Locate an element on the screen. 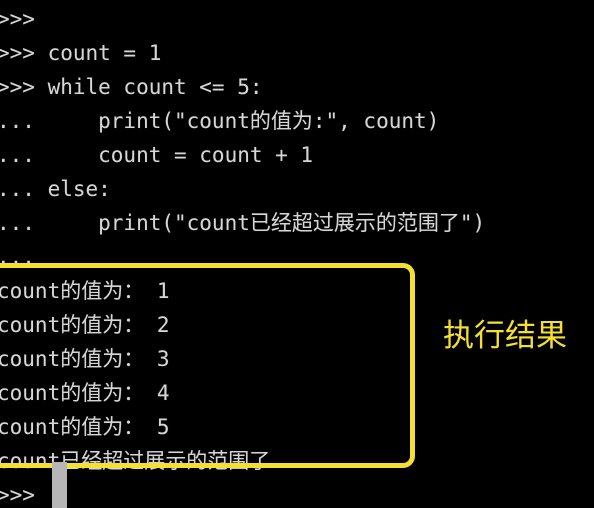  console-line: ... count = count + 1 is located at coordinates (157, 155).